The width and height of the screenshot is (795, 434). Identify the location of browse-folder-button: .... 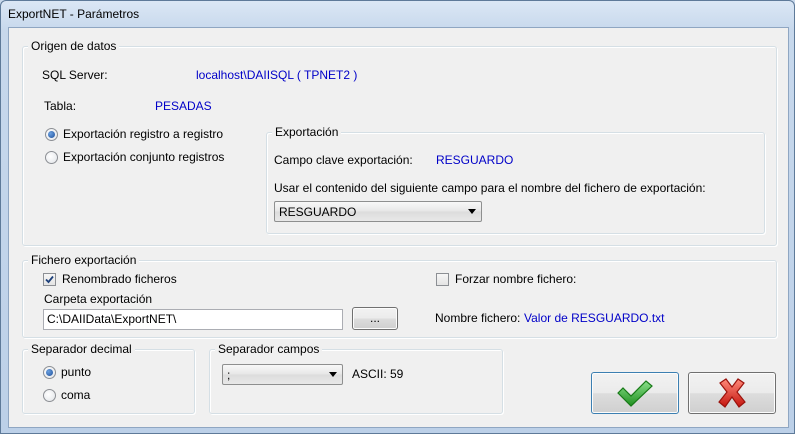
(375, 318).